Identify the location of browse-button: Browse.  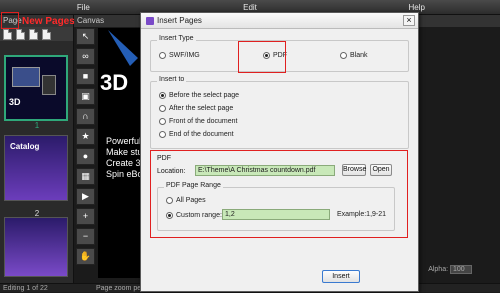
(354, 170).